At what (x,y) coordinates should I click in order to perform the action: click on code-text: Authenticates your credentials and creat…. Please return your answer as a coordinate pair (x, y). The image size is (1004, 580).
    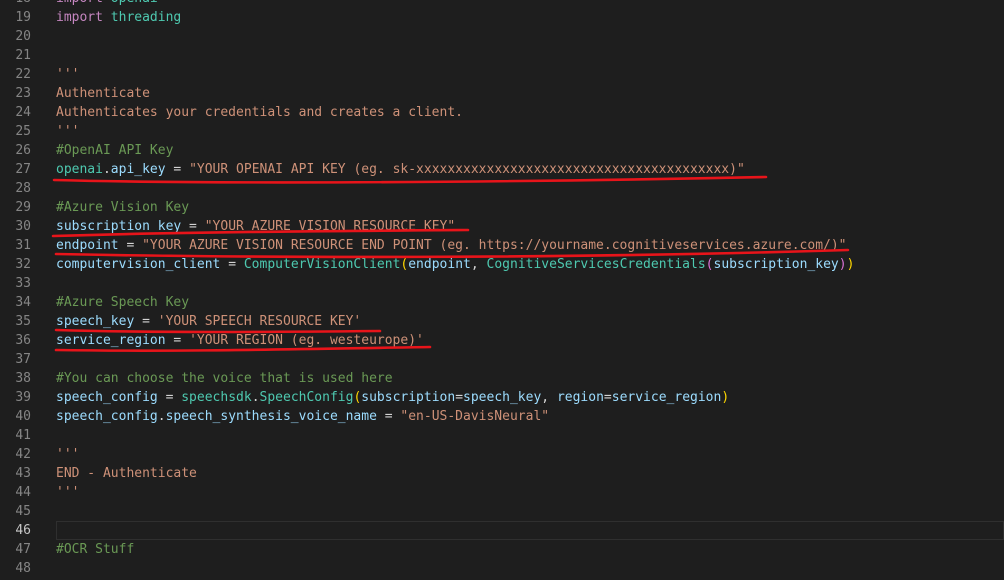
    Looking at the image, I should click on (530, 112).